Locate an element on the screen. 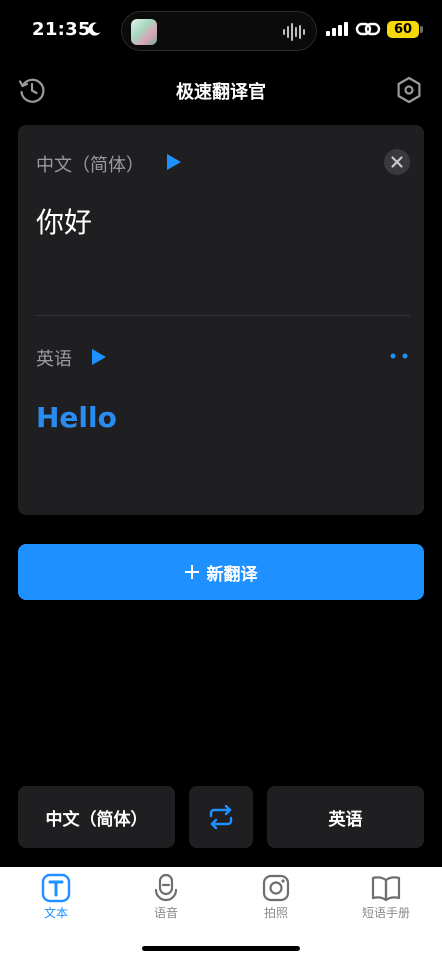 The height and width of the screenshot is (960, 442). book-icon is located at coordinates (386, 889).